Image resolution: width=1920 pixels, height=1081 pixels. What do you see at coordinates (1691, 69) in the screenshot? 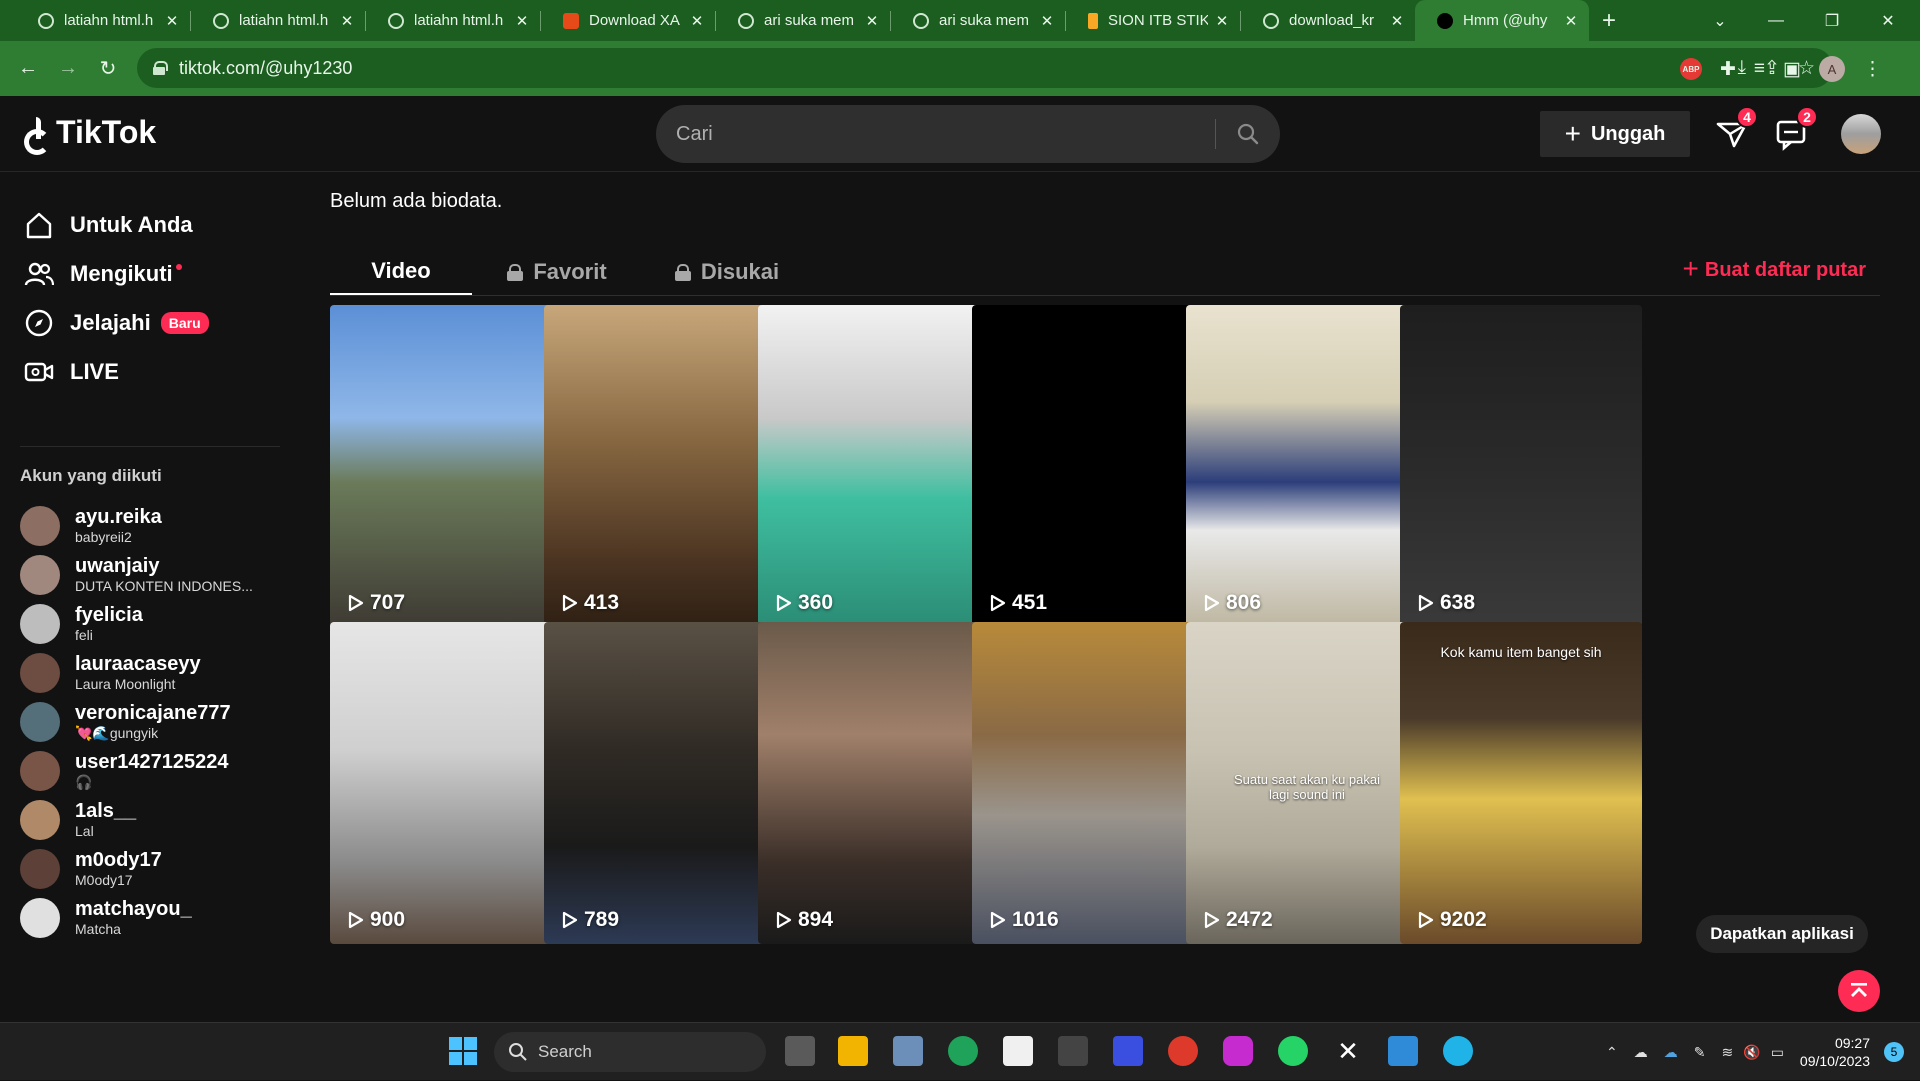
I see `adblock-plus-icon: ABP` at bounding box center [1691, 69].